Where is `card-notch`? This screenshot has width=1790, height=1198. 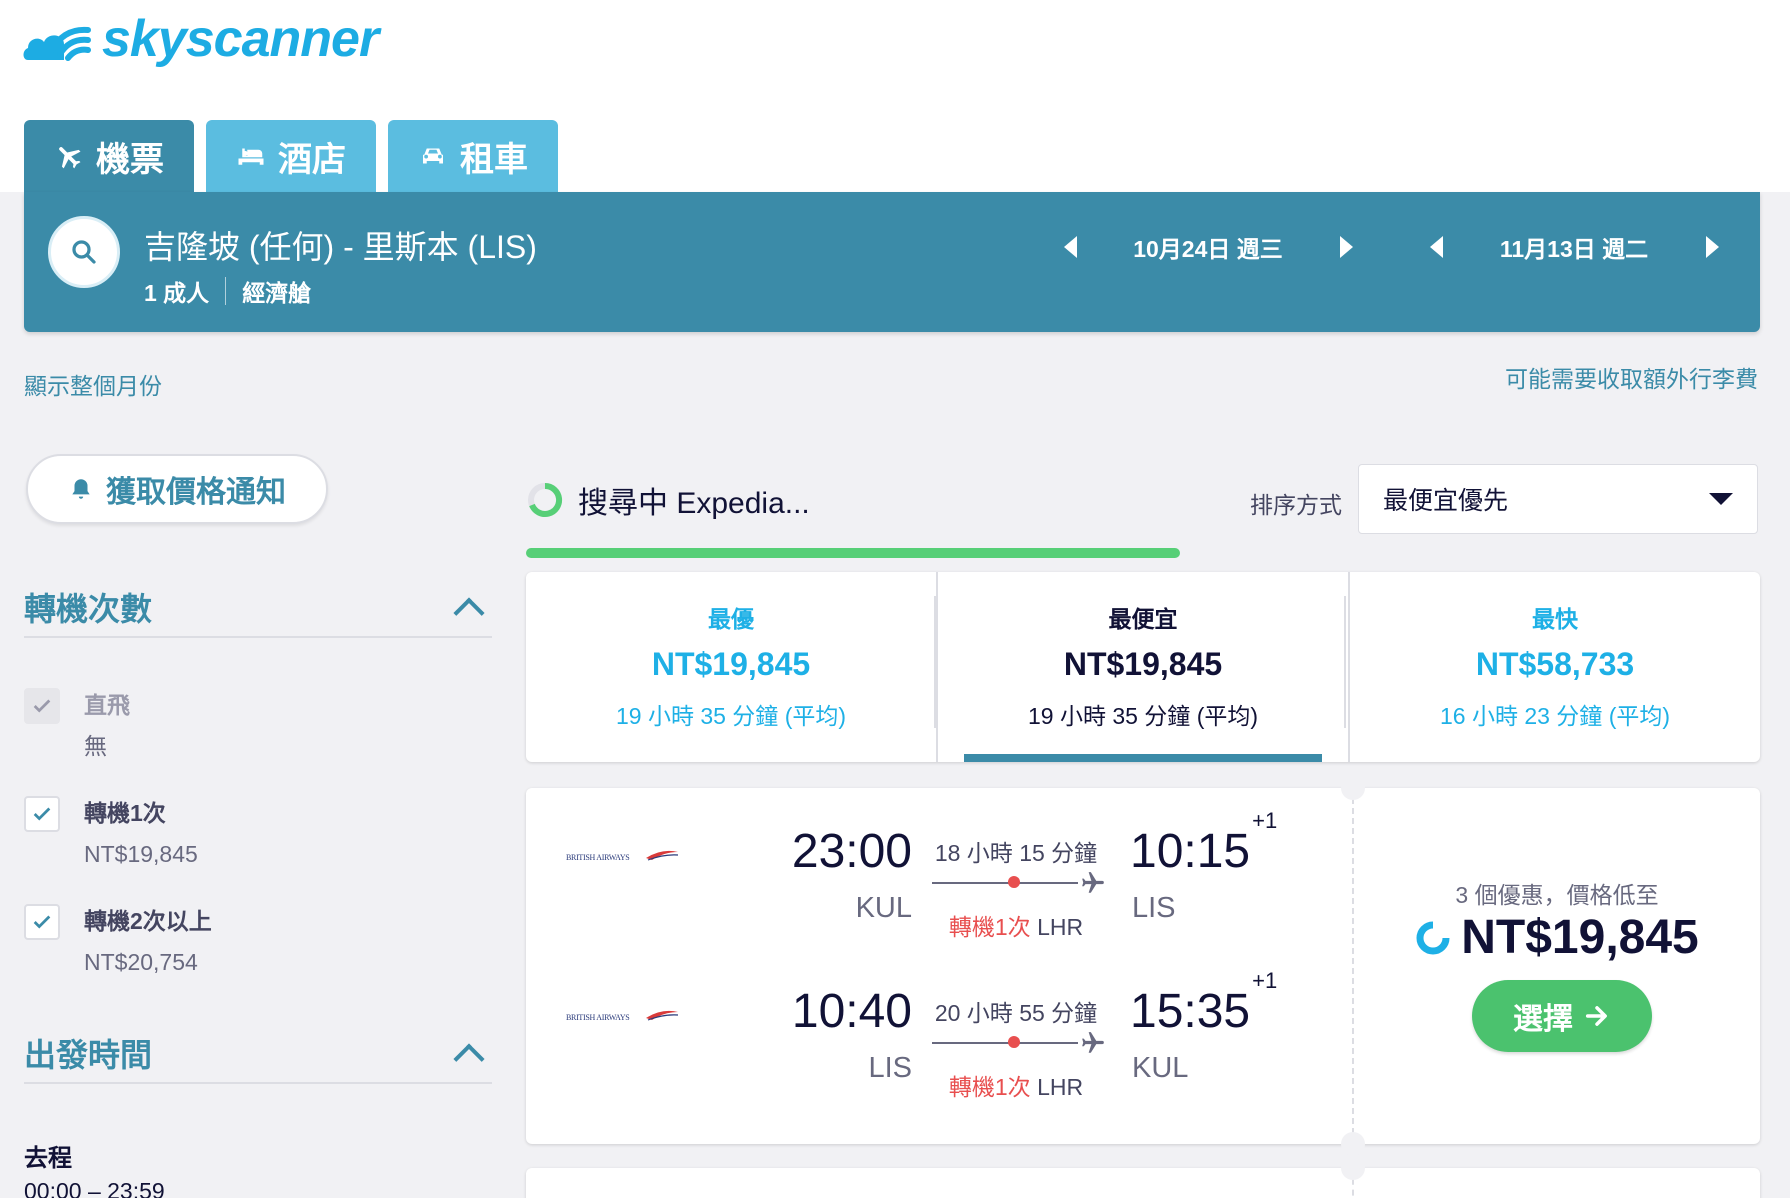
card-notch is located at coordinates (1353, 1168).